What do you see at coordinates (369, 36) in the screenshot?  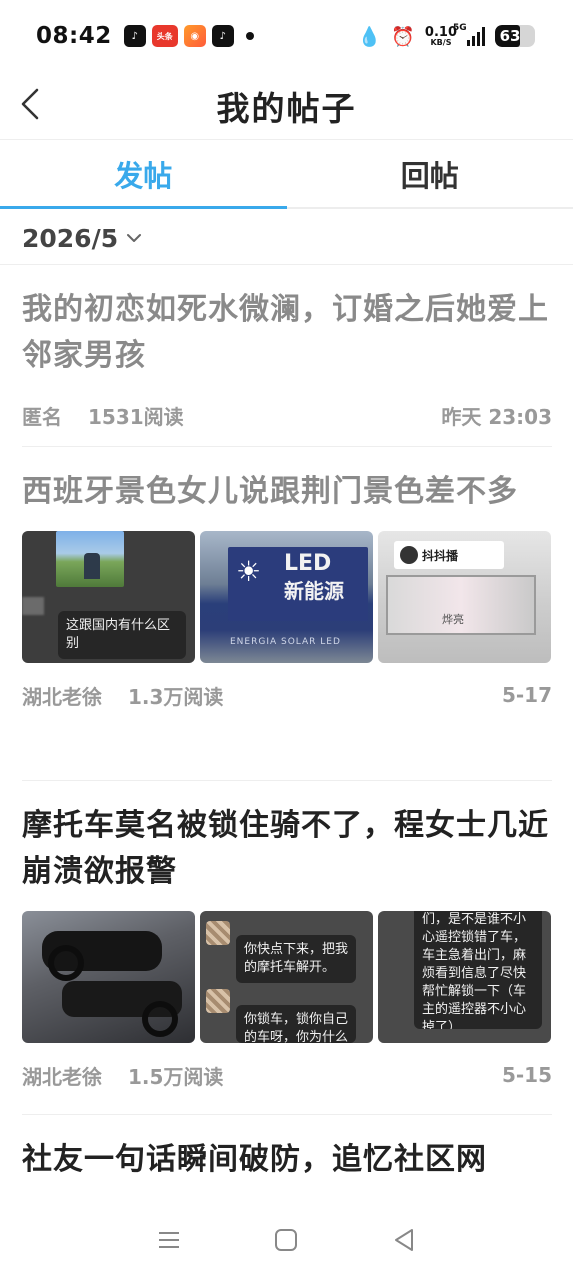 I see `data-saver-icon: 💧` at bounding box center [369, 36].